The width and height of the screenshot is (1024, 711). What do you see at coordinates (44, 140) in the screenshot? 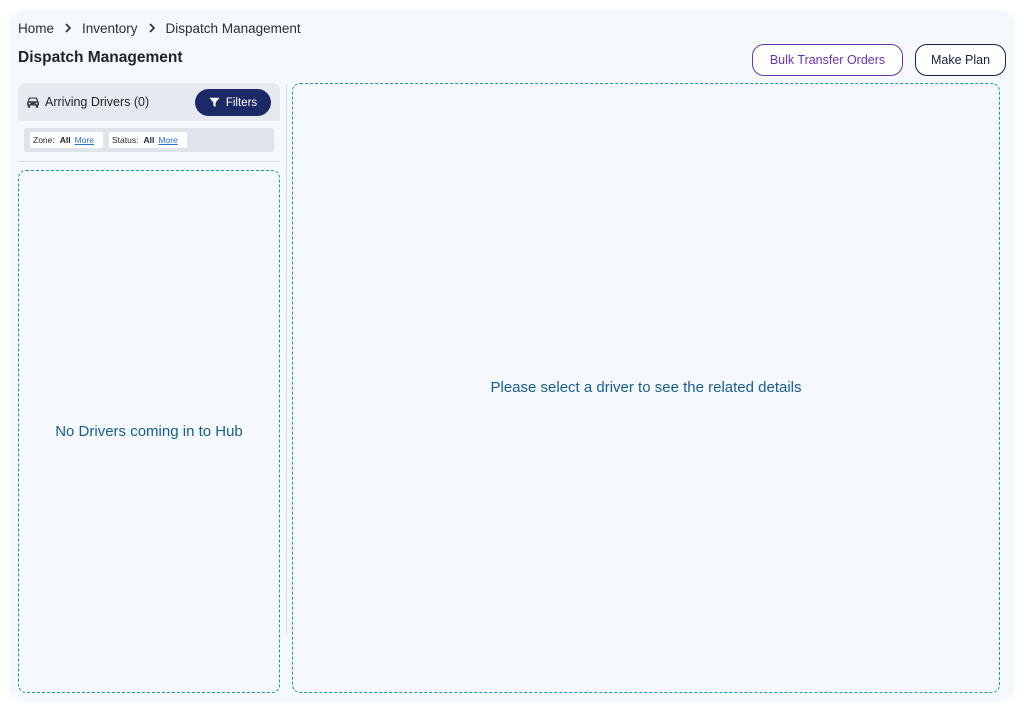
I see `zone-filter-label: Zone:` at bounding box center [44, 140].